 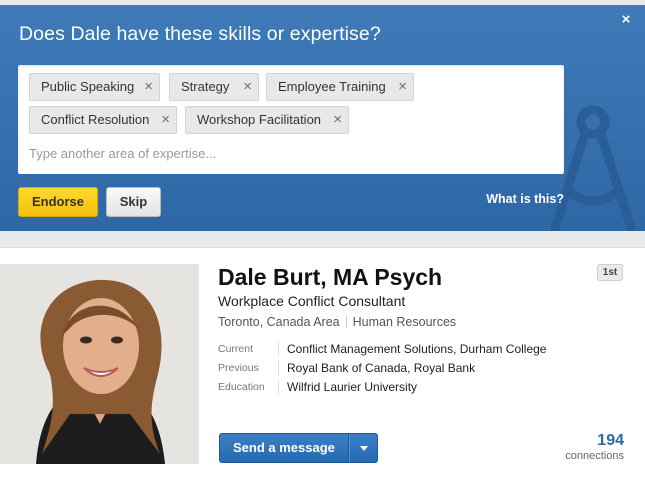 I want to click on skill-pill-strategy: Strategy ×, so click(x=214, y=87).